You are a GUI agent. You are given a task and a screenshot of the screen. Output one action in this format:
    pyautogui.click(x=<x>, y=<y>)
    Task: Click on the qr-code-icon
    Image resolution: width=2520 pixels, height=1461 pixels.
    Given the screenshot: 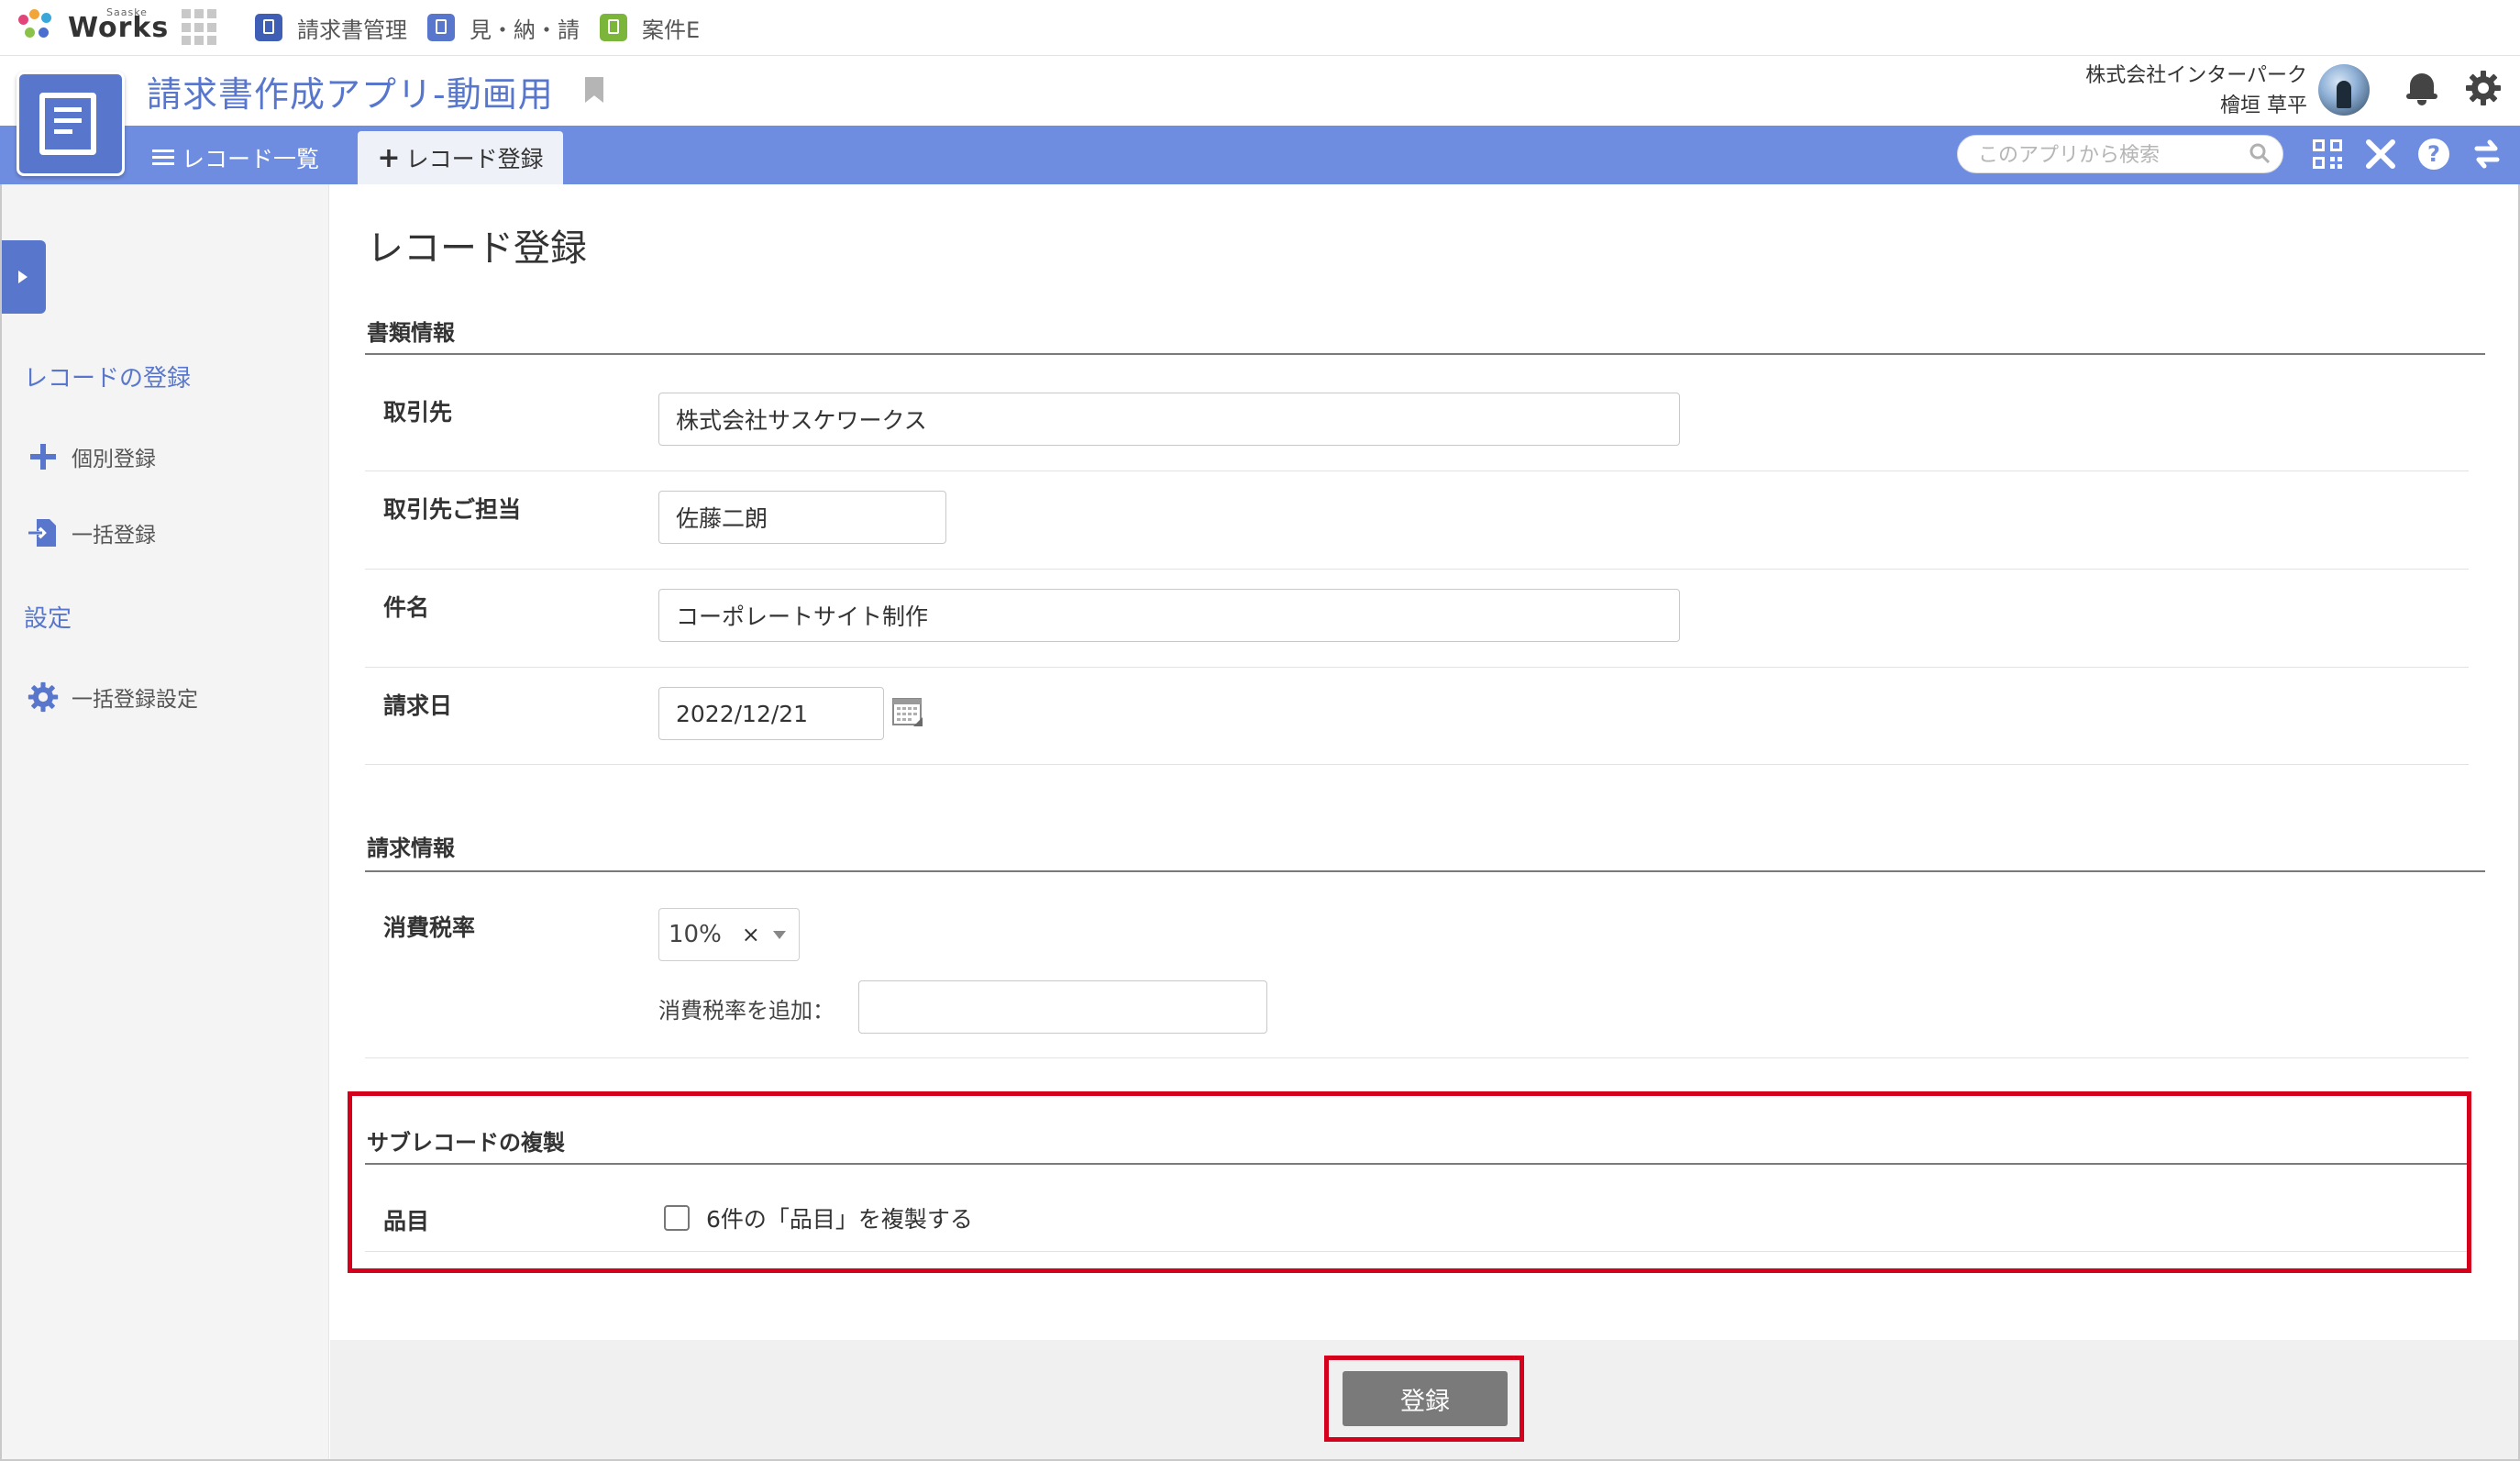 What is the action you would take?
    pyautogui.click(x=2327, y=154)
    